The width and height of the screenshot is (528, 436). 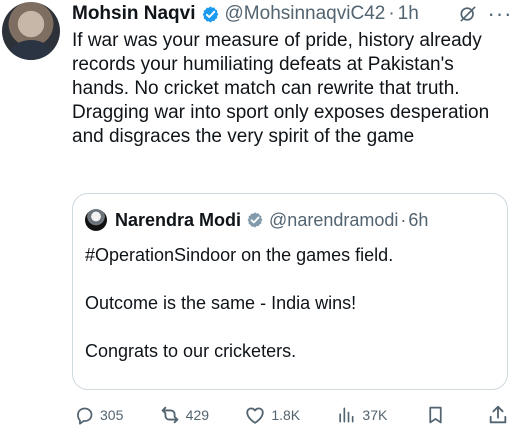 What do you see at coordinates (468, 14) in the screenshot?
I see `grok-icon` at bounding box center [468, 14].